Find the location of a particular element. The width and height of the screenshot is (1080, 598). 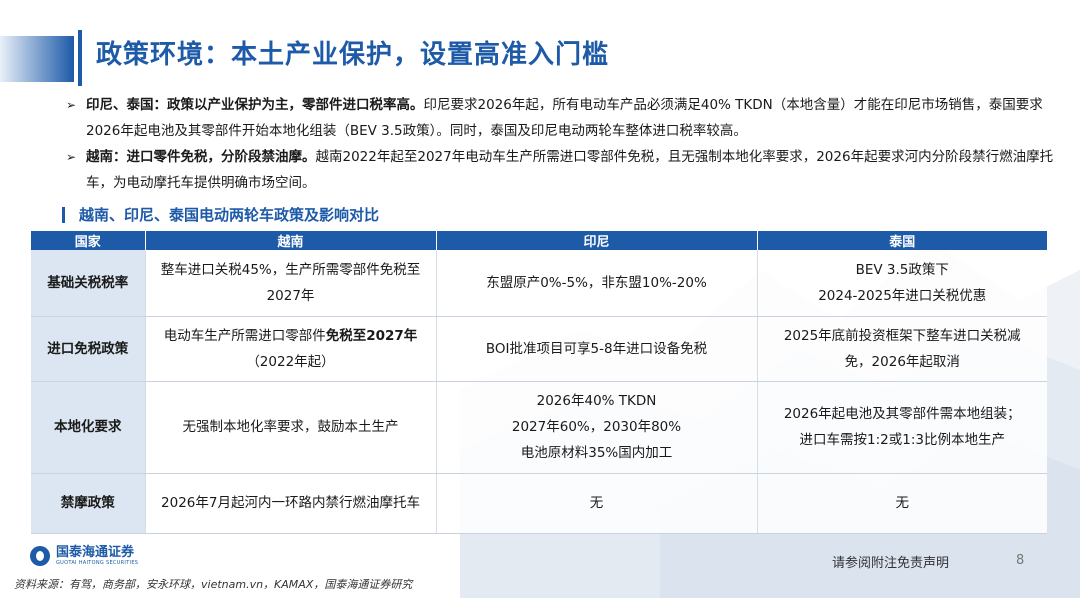

cell-vietnam: 电动车生产所需进口零部件免税至2027年 （2022年起） is located at coordinates (290, 349).